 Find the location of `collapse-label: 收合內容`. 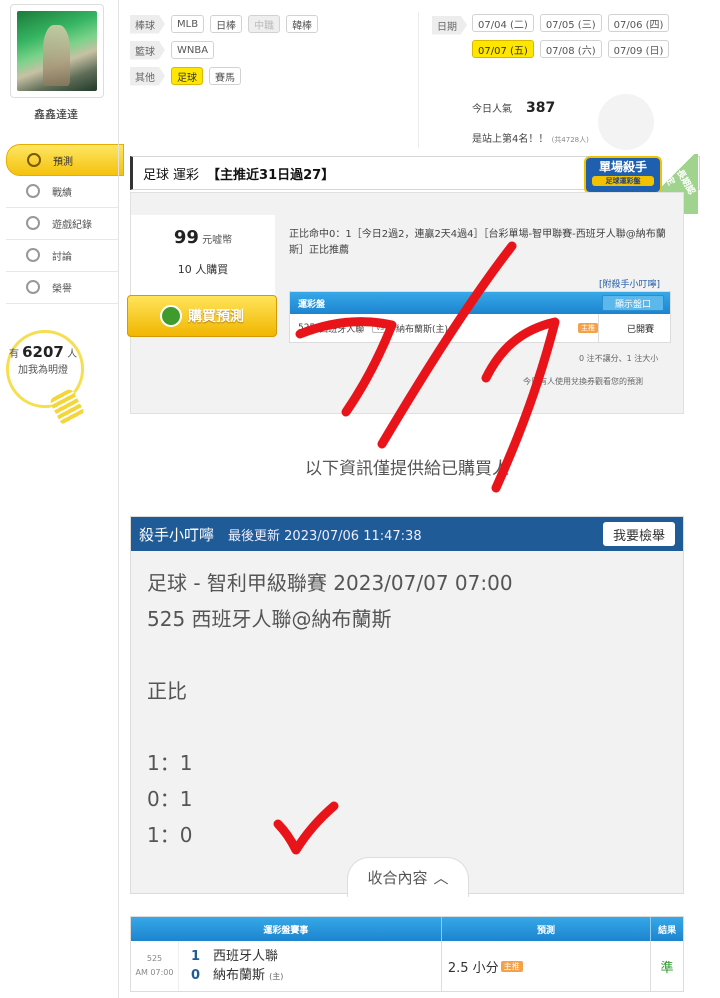

collapse-label: 收合內容 is located at coordinates (397, 878).